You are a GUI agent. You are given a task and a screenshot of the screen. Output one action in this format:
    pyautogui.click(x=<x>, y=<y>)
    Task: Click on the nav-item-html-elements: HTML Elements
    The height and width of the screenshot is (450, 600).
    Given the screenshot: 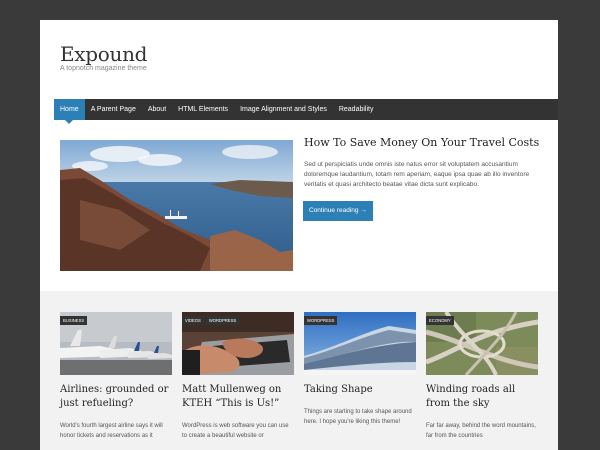 What is the action you would take?
    pyautogui.click(x=203, y=109)
    